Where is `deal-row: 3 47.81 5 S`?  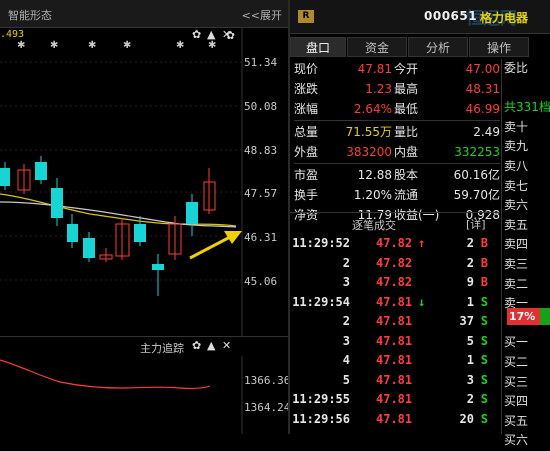
deal-row: 3 47.81 5 S is located at coordinates (395, 342).